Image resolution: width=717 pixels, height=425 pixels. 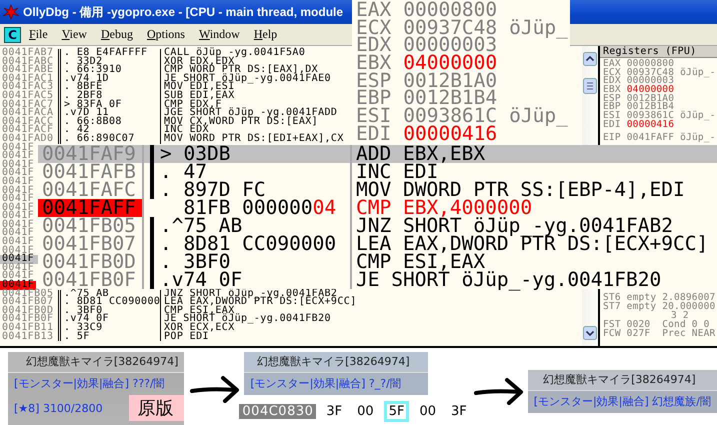 I want to click on instruction-cell-text: MOV DWORD PTR SS:[EBP-4],EDI, so click(x=520, y=190).